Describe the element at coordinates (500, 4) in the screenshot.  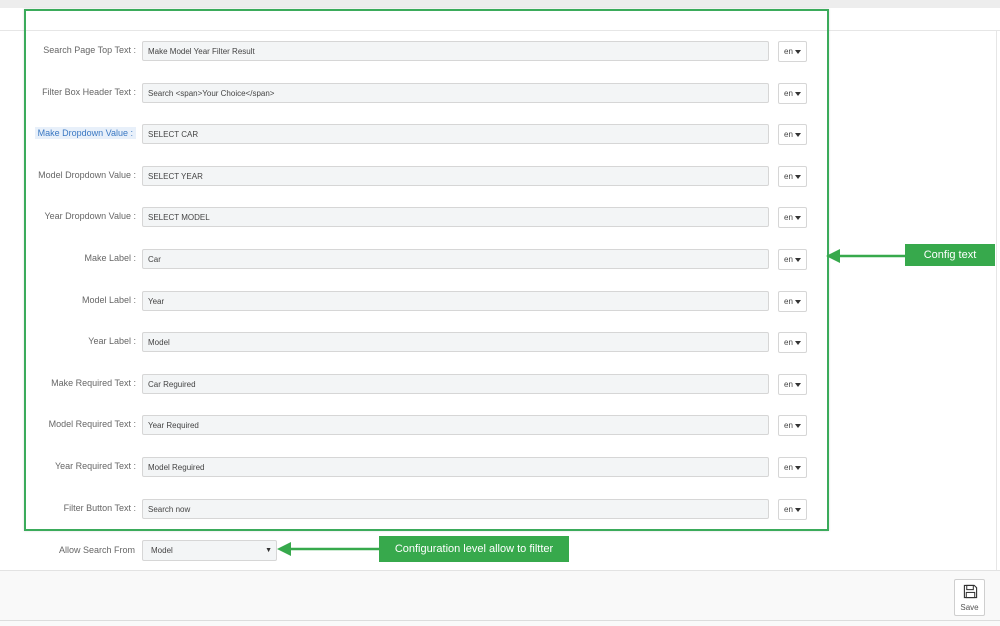
I see `top-bar` at that location.